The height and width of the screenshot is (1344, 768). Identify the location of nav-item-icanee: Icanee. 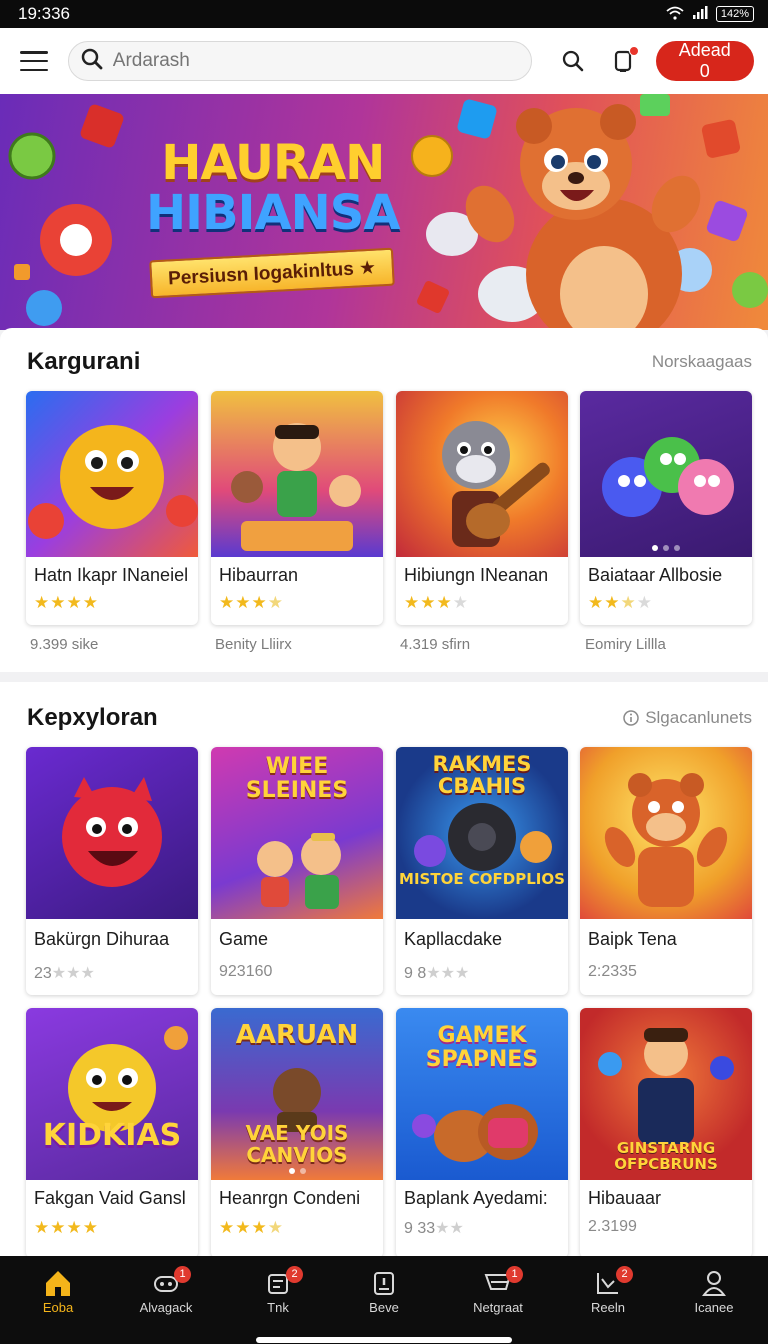
(714, 1290).